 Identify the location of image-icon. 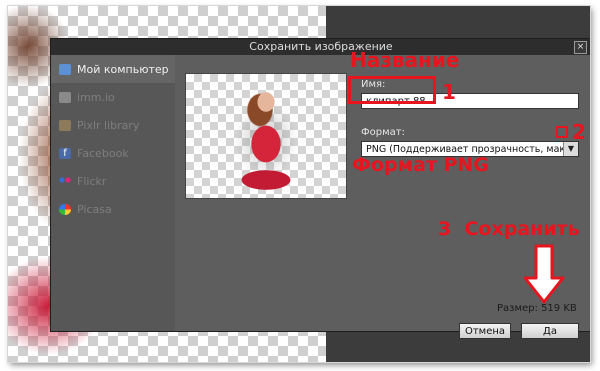
(65, 97).